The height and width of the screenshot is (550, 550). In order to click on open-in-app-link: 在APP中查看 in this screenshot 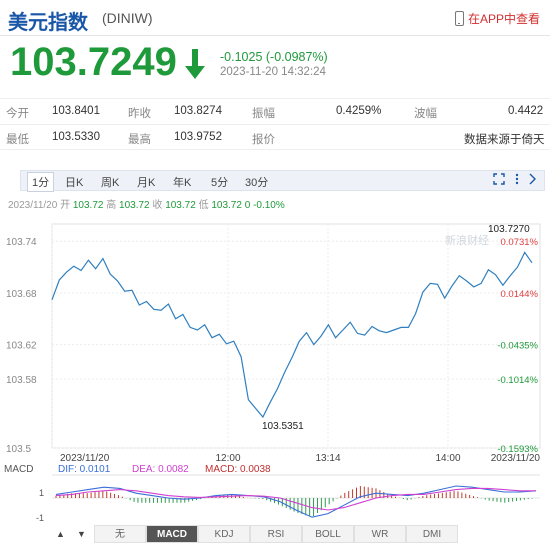, I will do `click(497, 18)`.